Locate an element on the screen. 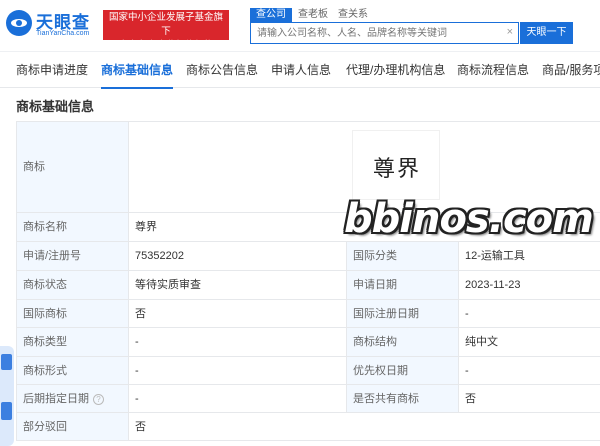  tab-agency: 代理/办理机构信息 is located at coordinates (395, 70).